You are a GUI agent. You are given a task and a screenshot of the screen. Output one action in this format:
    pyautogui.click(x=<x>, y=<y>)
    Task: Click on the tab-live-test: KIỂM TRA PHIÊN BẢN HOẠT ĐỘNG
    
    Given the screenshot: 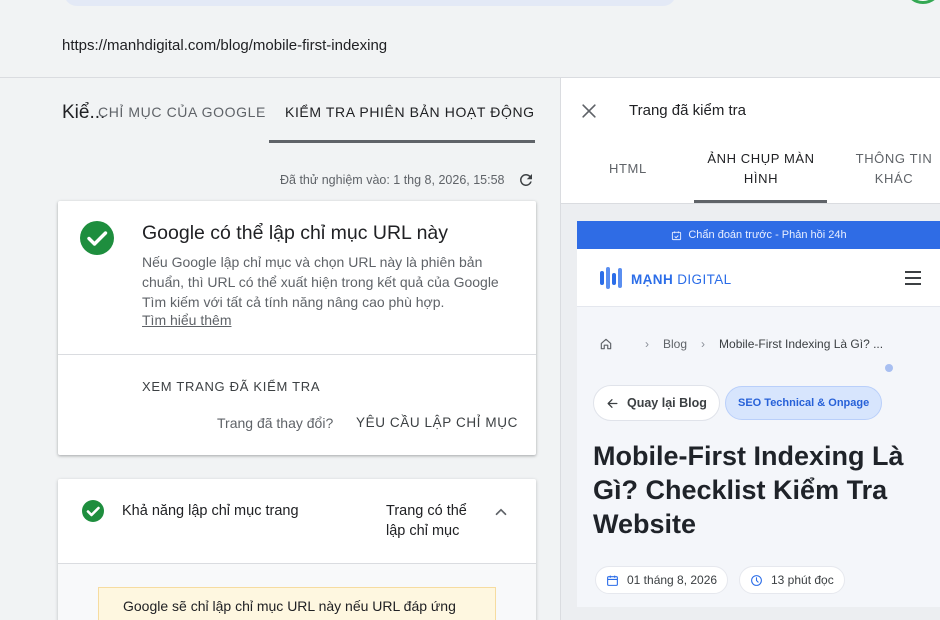 What is the action you would take?
    pyautogui.click(x=410, y=112)
    